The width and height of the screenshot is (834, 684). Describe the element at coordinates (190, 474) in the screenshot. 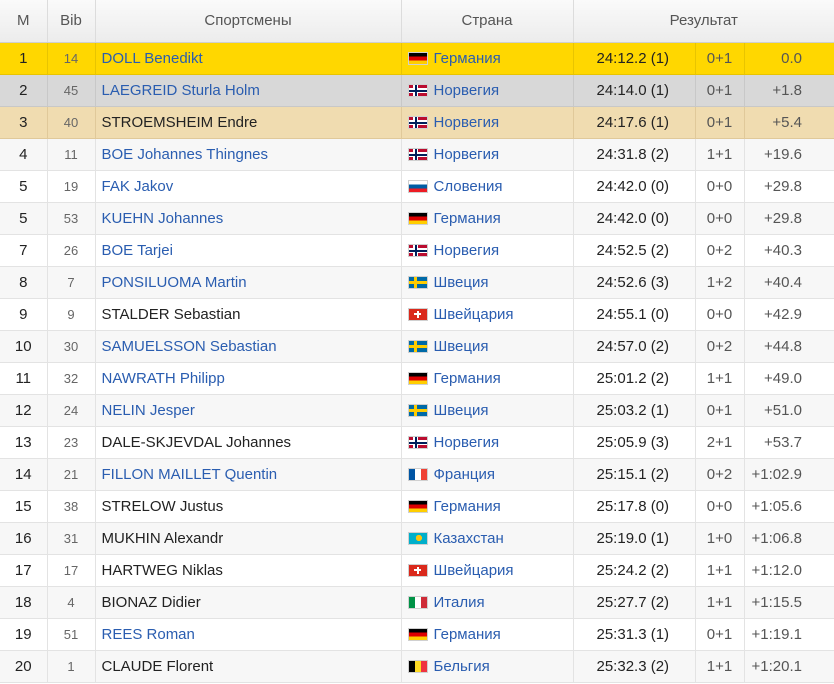

I see `athlete-name-link: FILLON MAILLET Quentin` at that location.